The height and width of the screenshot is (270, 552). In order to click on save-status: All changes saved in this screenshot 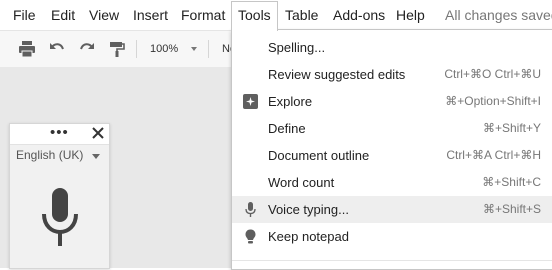, I will do `click(498, 15)`.